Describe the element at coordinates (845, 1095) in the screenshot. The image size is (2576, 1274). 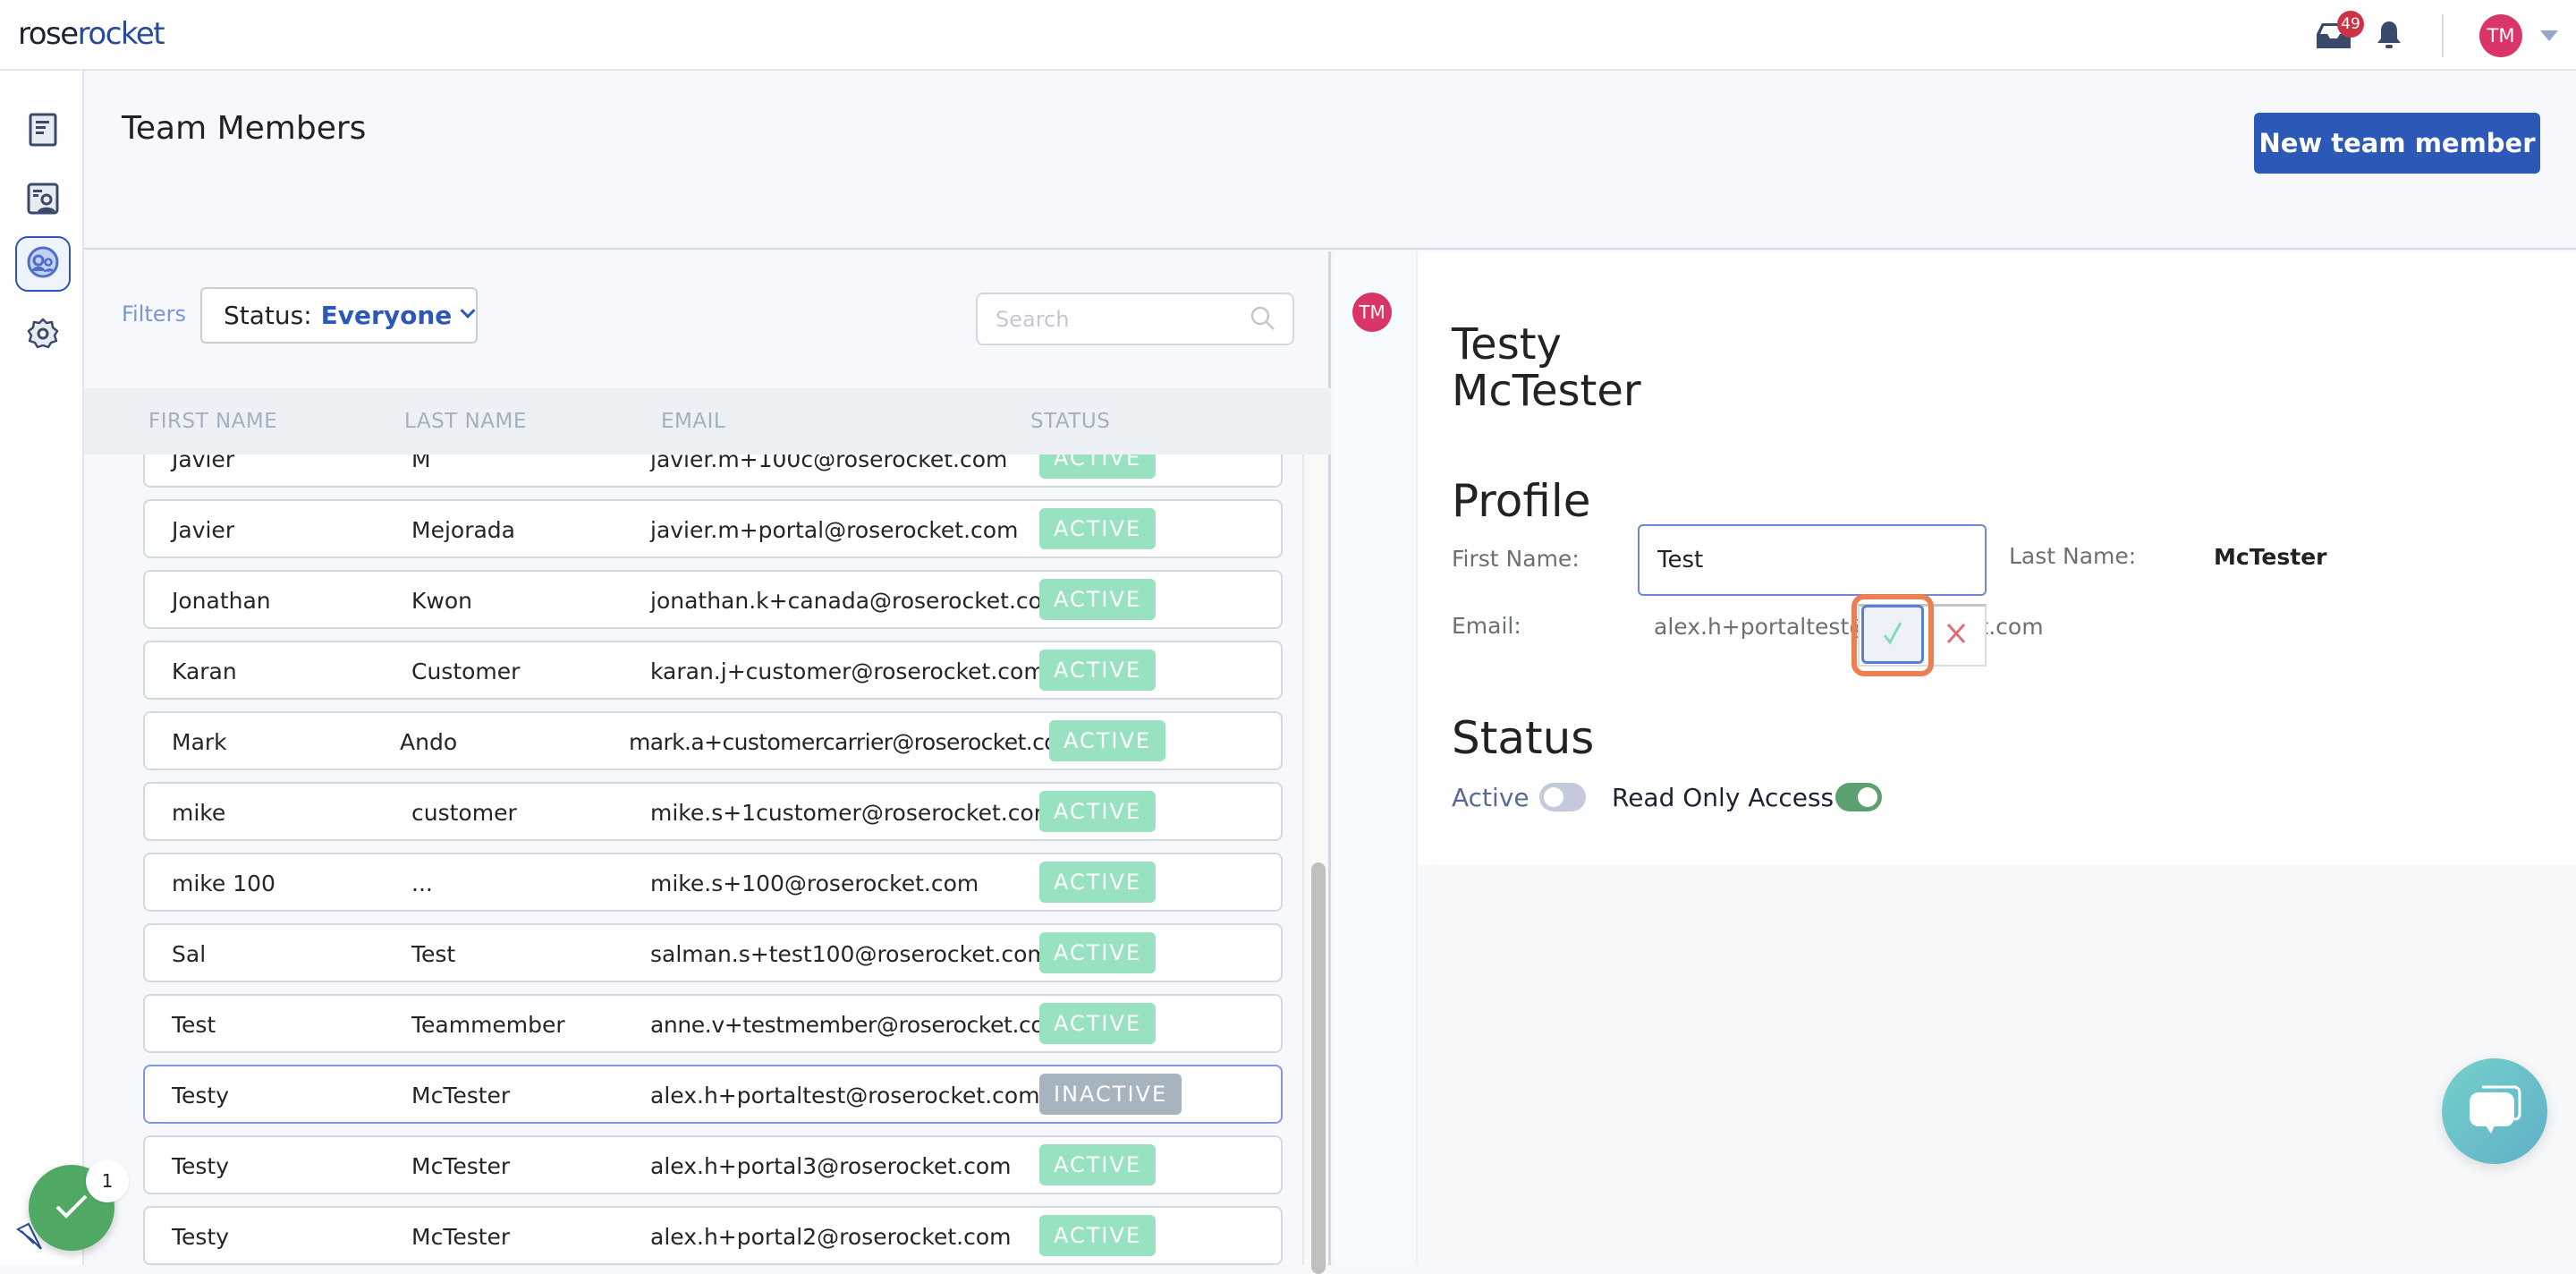
I see `cell-email: alex.h+portaltest@roserocket.com` at that location.